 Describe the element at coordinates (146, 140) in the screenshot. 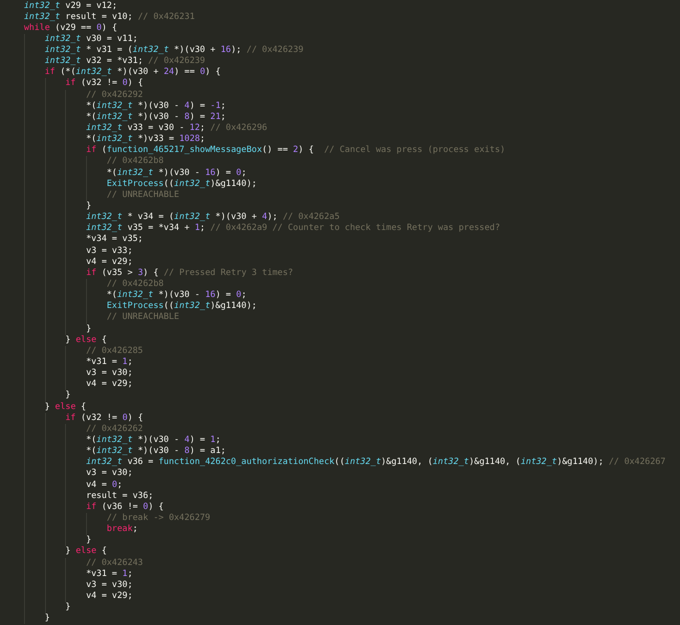

I see `code-line: *(int32_t *)v33 = 1028;` at that location.